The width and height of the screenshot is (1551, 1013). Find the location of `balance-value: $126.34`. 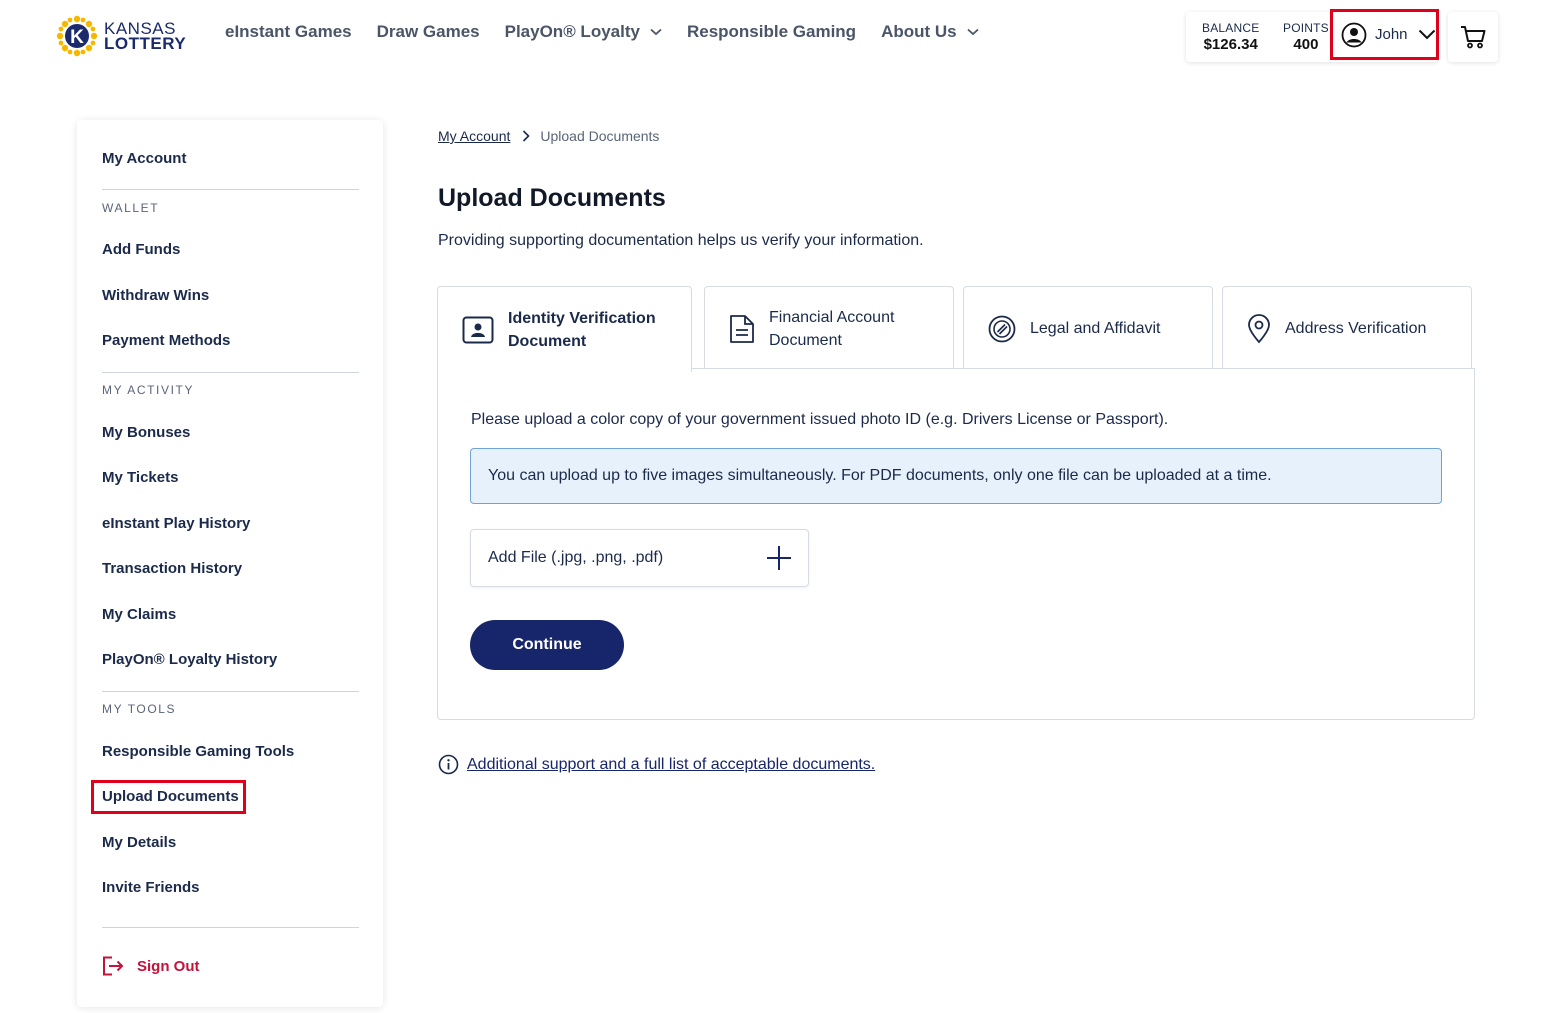

balance-value: $126.34 is located at coordinates (1230, 44).